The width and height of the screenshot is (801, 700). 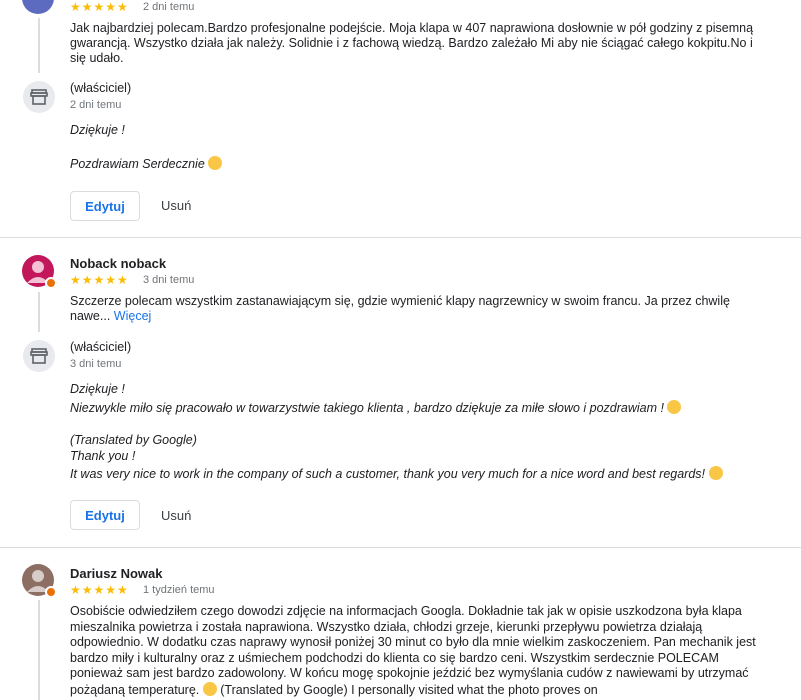 What do you see at coordinates (118, 263) in the screenshot?
I see `reviewer-name: Noback noback` at bounding box center [118, 263].